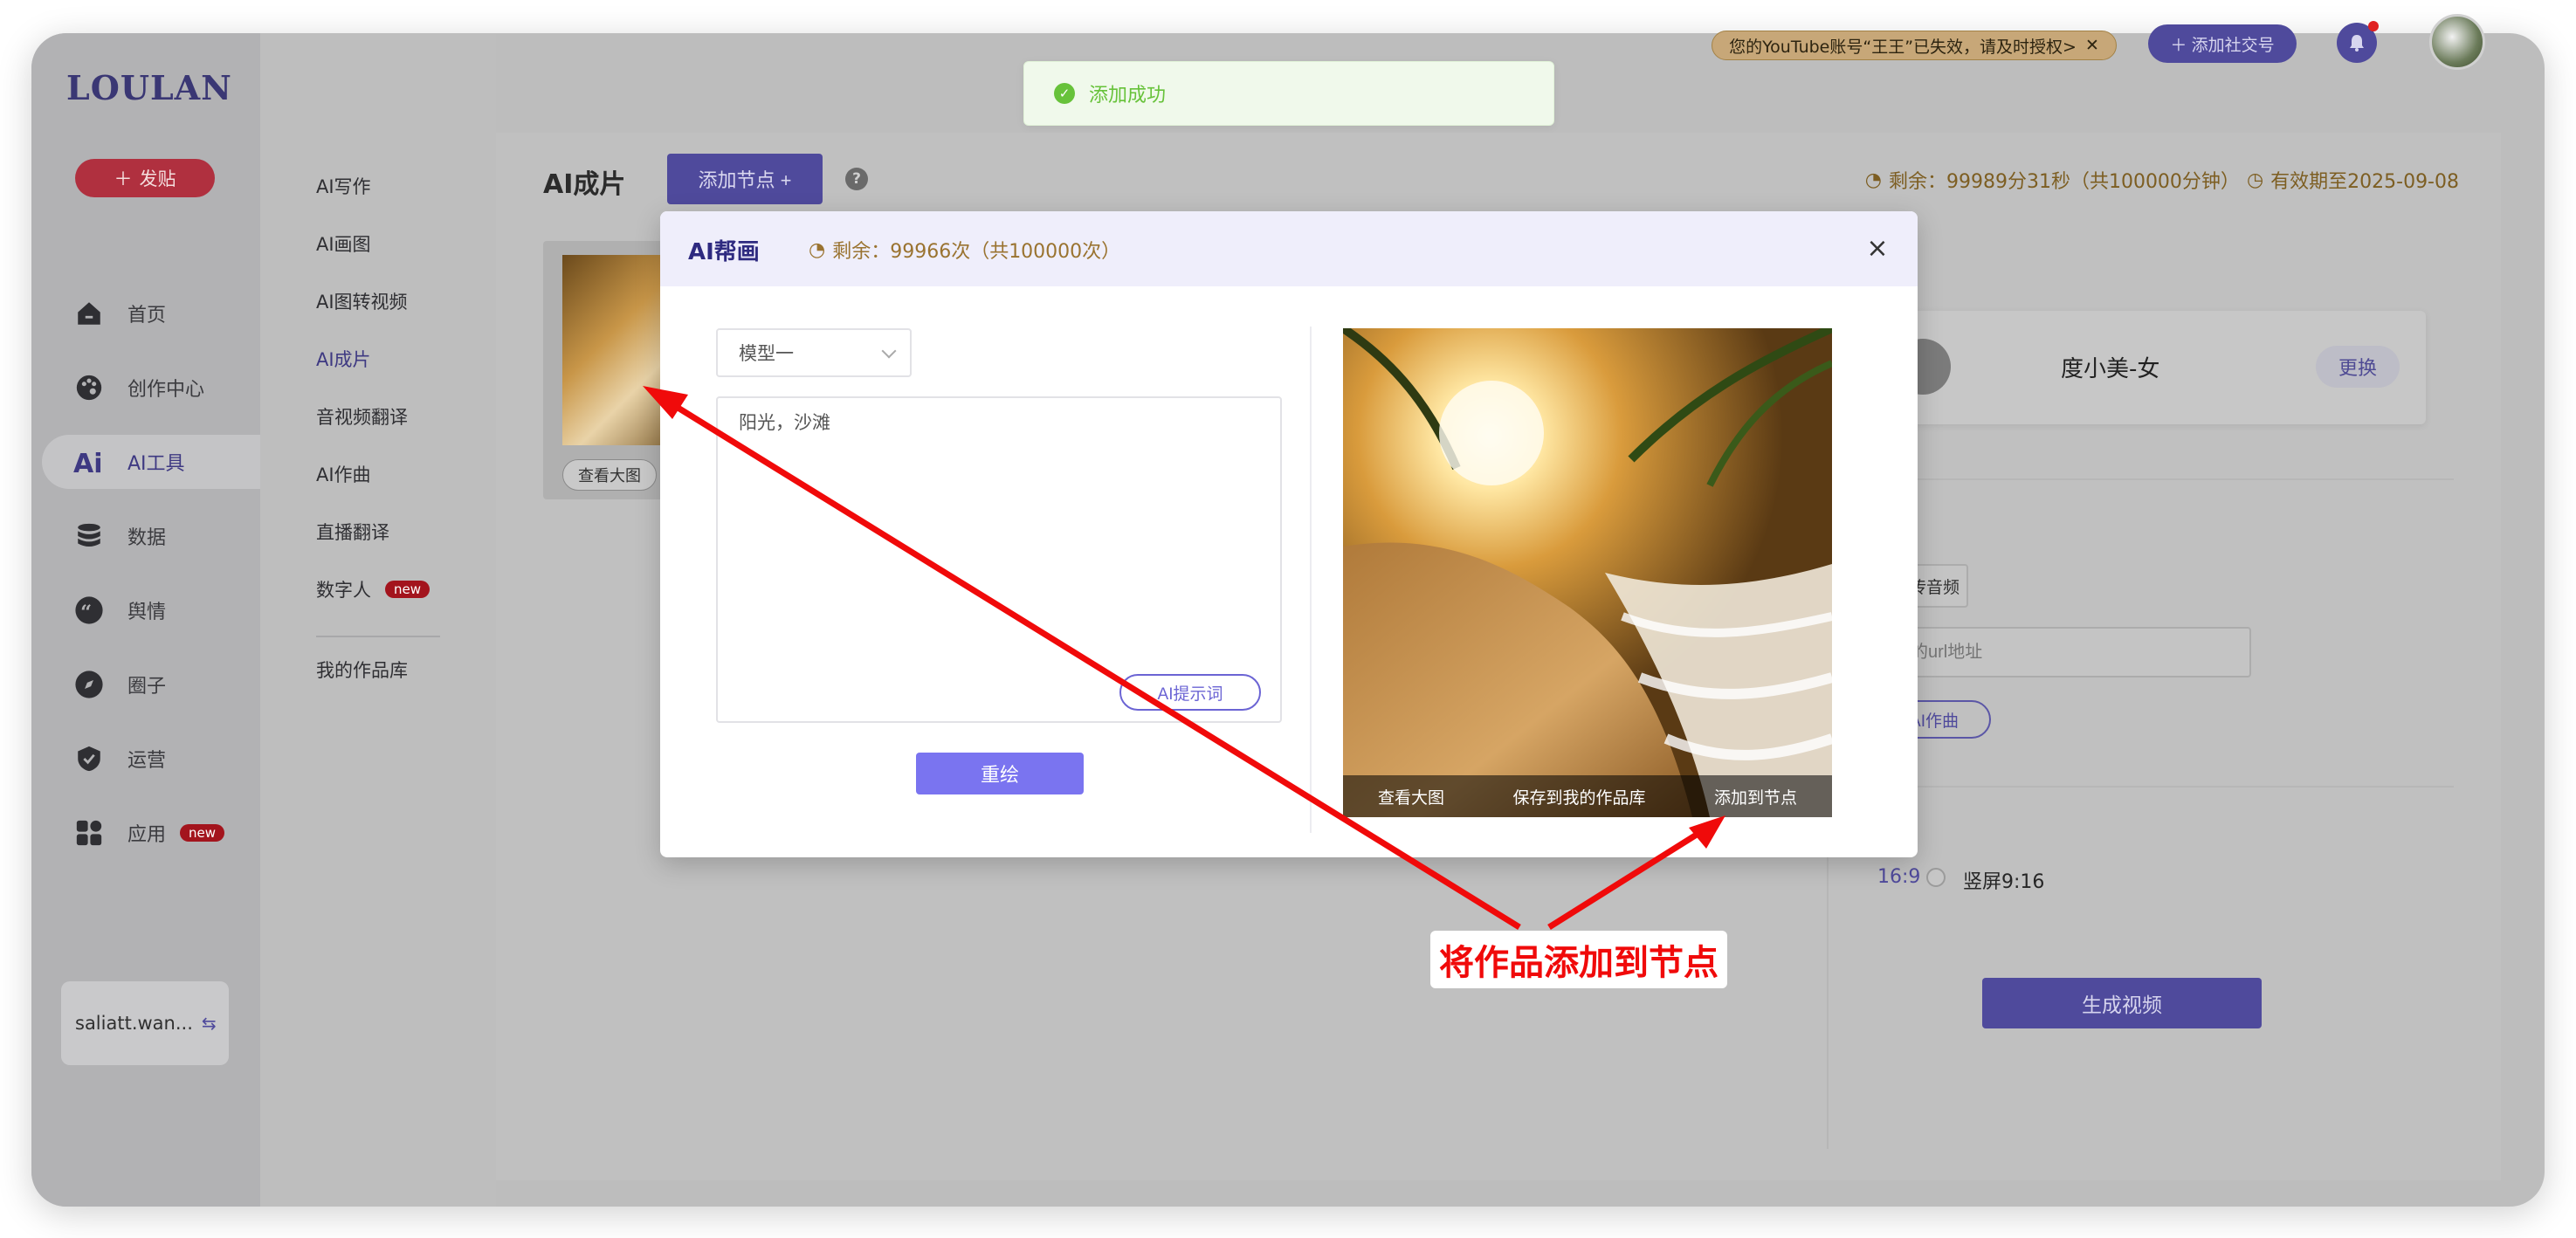 The height and width of the screenshot is (1238, 2576). What do you see at coordinates (1898, 877) in the screenshot?
I see `ratio-landscape-option: 16:9` at bounding box center [1898, 877].